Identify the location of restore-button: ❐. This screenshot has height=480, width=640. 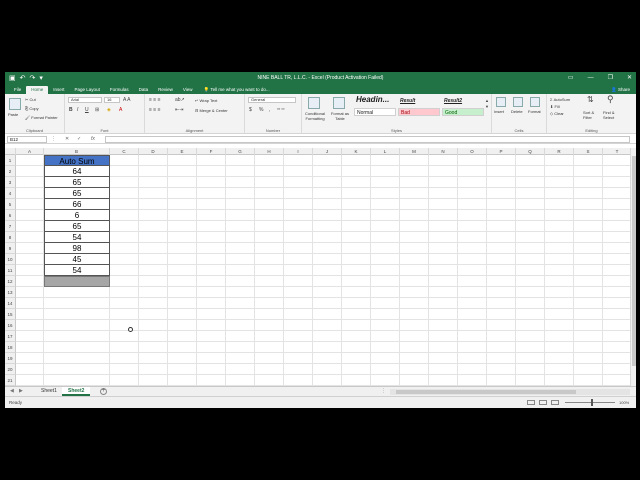
(610, 78).